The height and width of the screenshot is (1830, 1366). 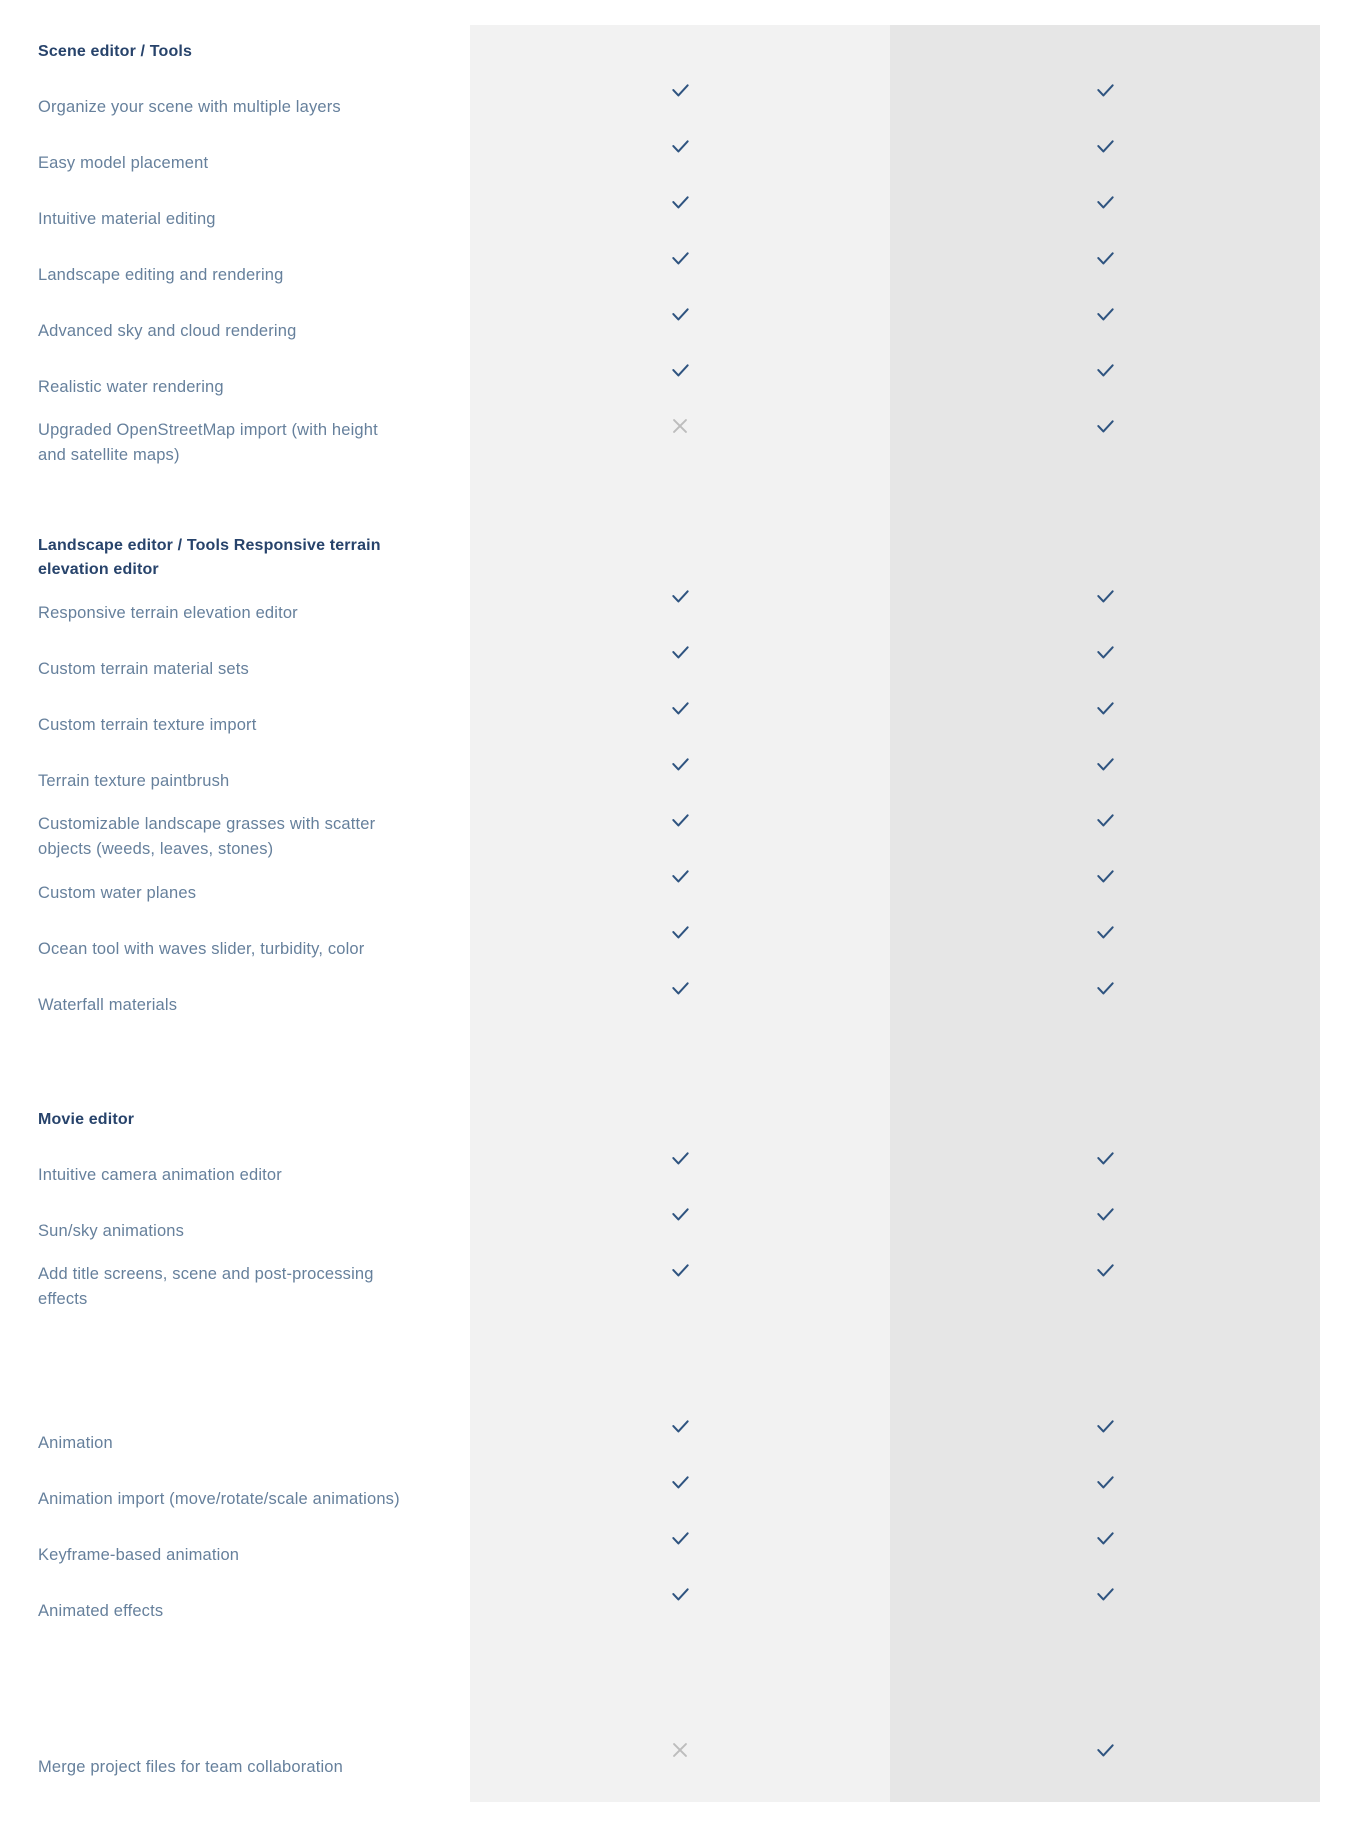 What do you see at coordinates (660, 1555) in the screenshot?
I see `table-row: Keyframe-based animation` at bounding box center [660, 1555].